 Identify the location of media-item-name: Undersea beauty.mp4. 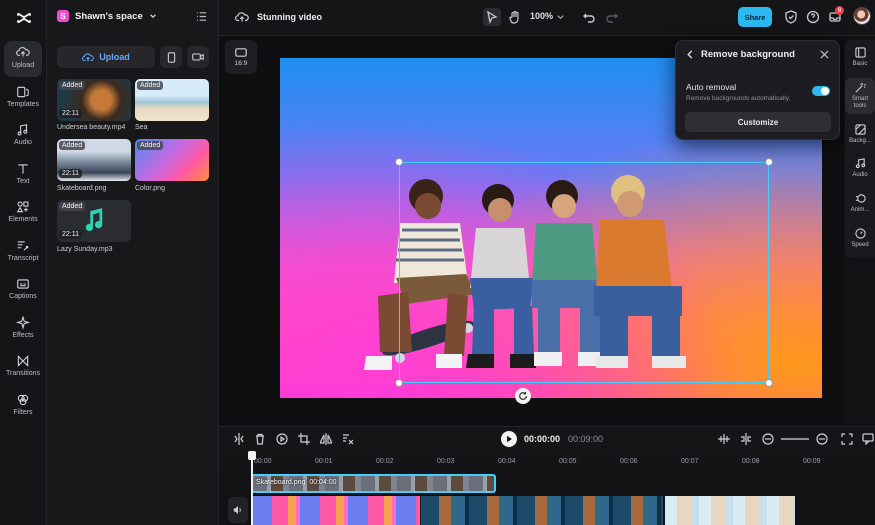
(91, 127).